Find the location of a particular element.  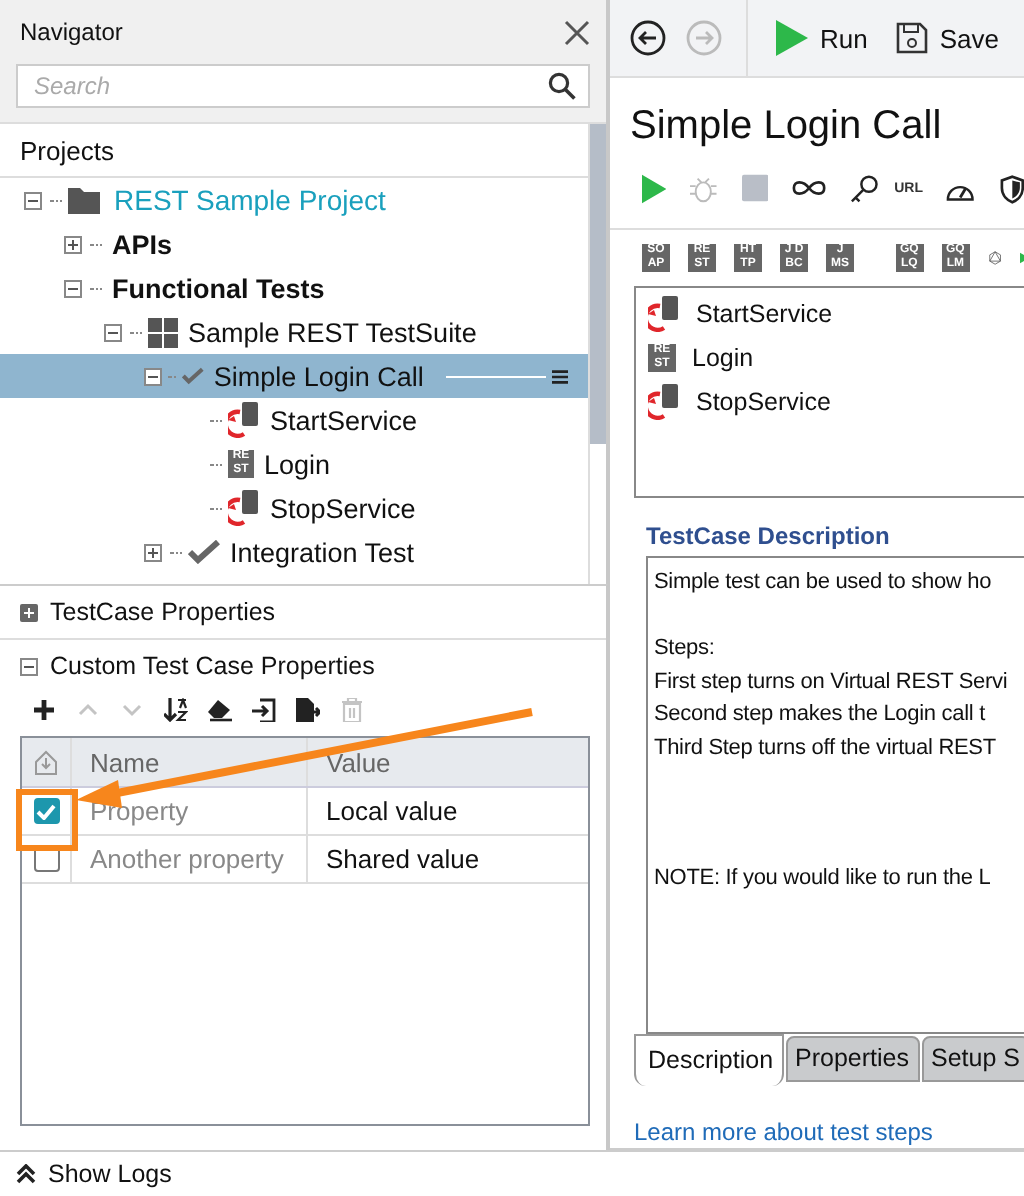

run-button: Run is located at coordinates (822, 38).